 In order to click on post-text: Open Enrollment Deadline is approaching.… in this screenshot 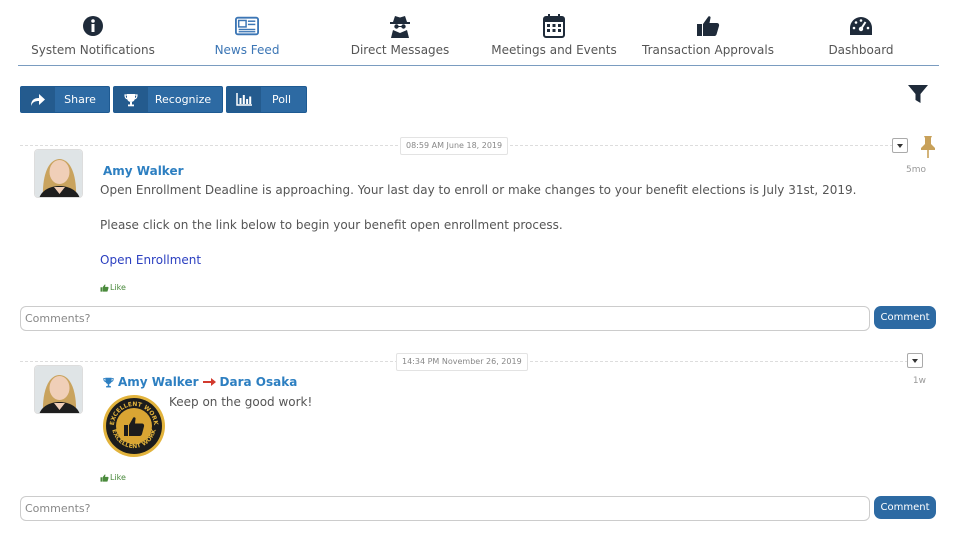, I will do `click(478, 190)`.